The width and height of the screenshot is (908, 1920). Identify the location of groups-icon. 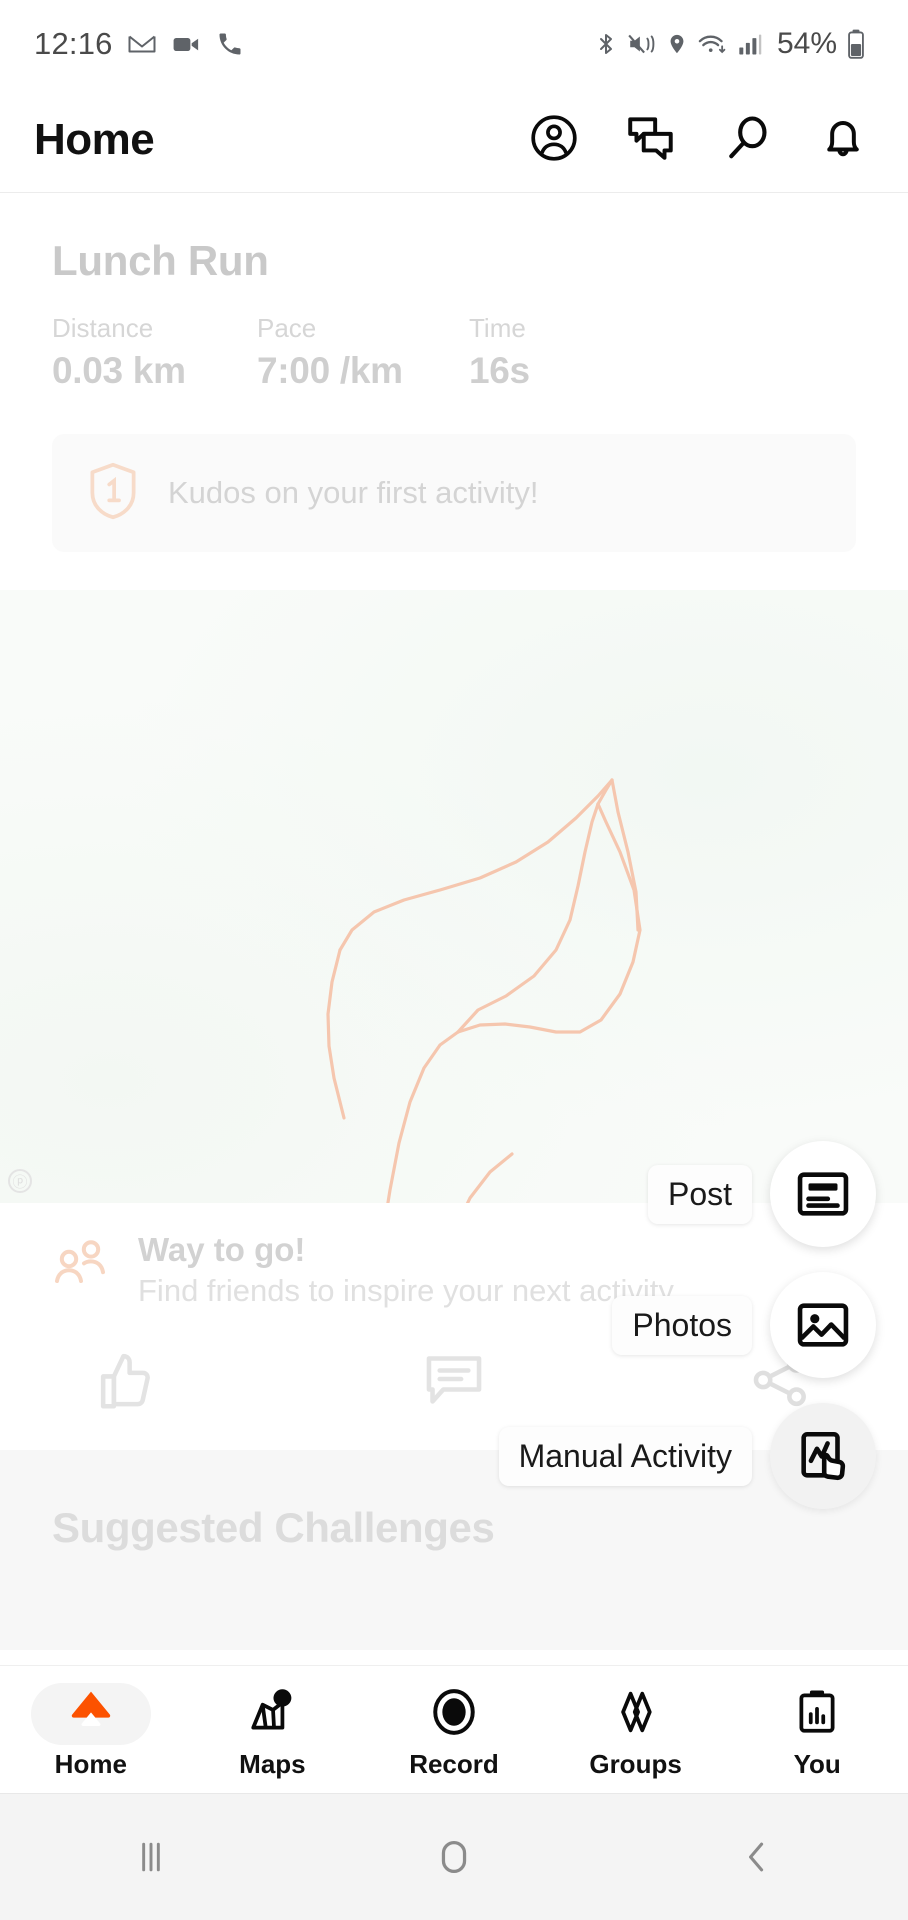
(636, 1714).